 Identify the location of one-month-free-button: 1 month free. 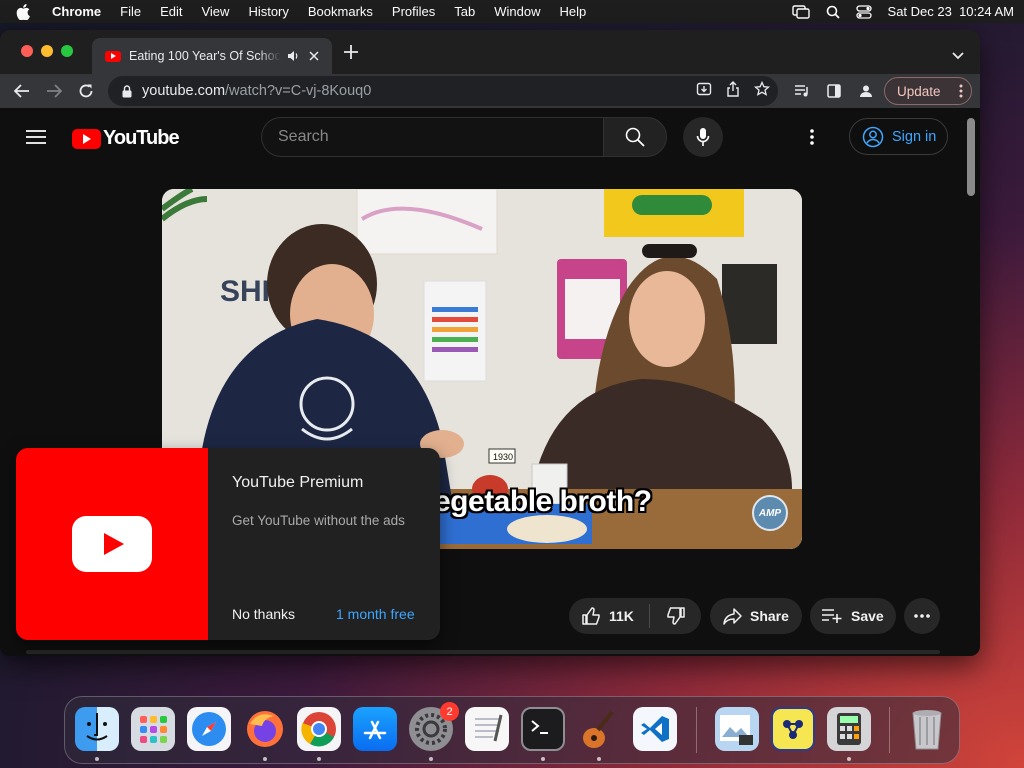
(375, 614).